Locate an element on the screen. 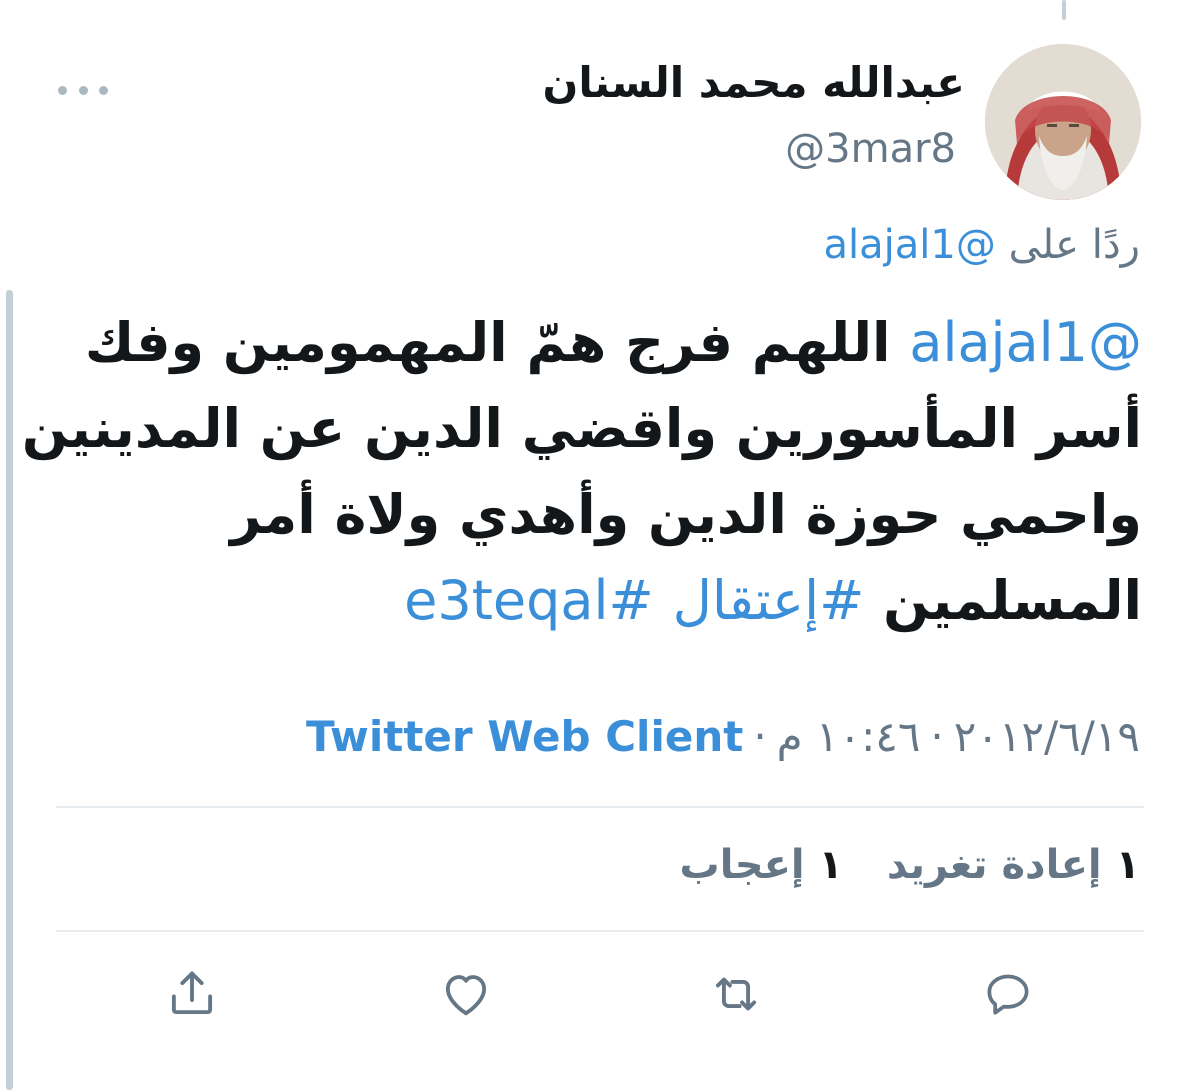  like-button is located at coordinates (466, 994).